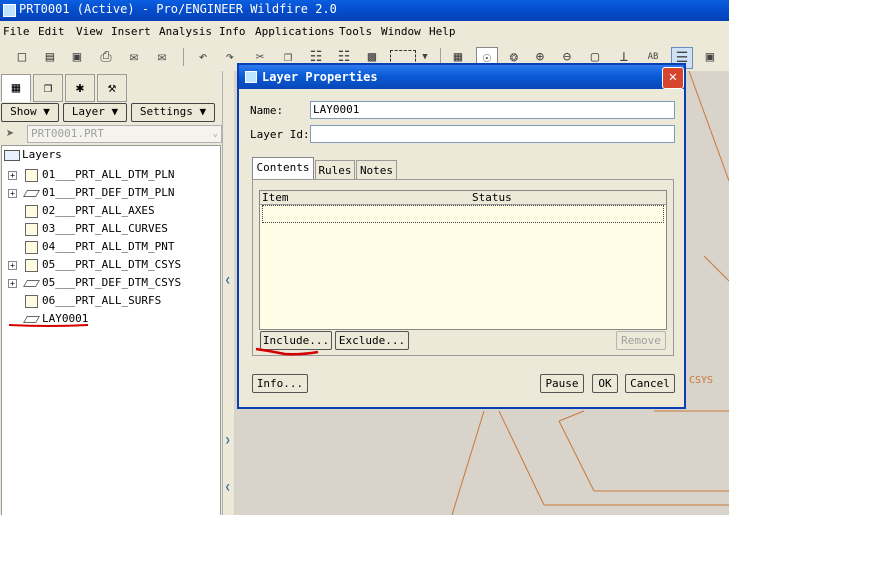 The width and height of the screenshot is (875, 586). What do you see at coordinates (461, 77) in the screenshot?
I see `dialog-title-bar: Layer Properties ✕` at bounding box center [461, 77].